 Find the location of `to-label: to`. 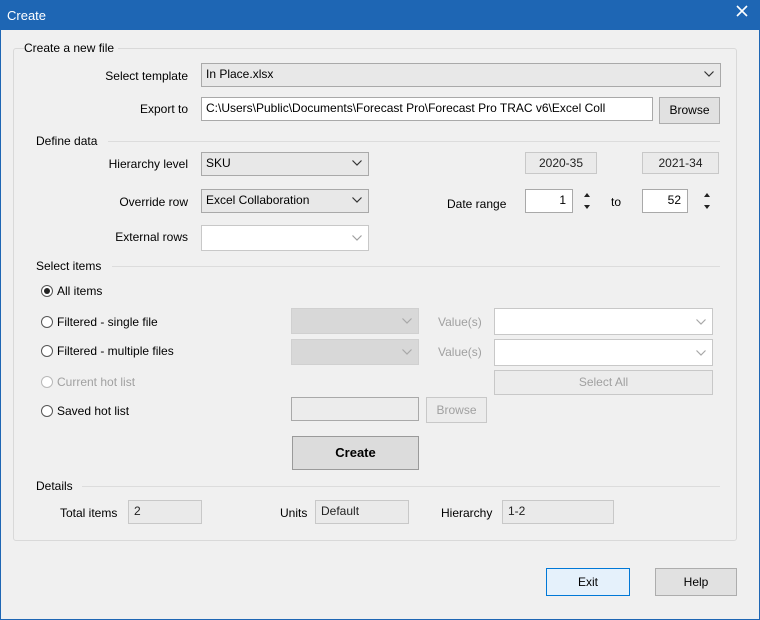

to-label: to is located at coordinates (616, 202).